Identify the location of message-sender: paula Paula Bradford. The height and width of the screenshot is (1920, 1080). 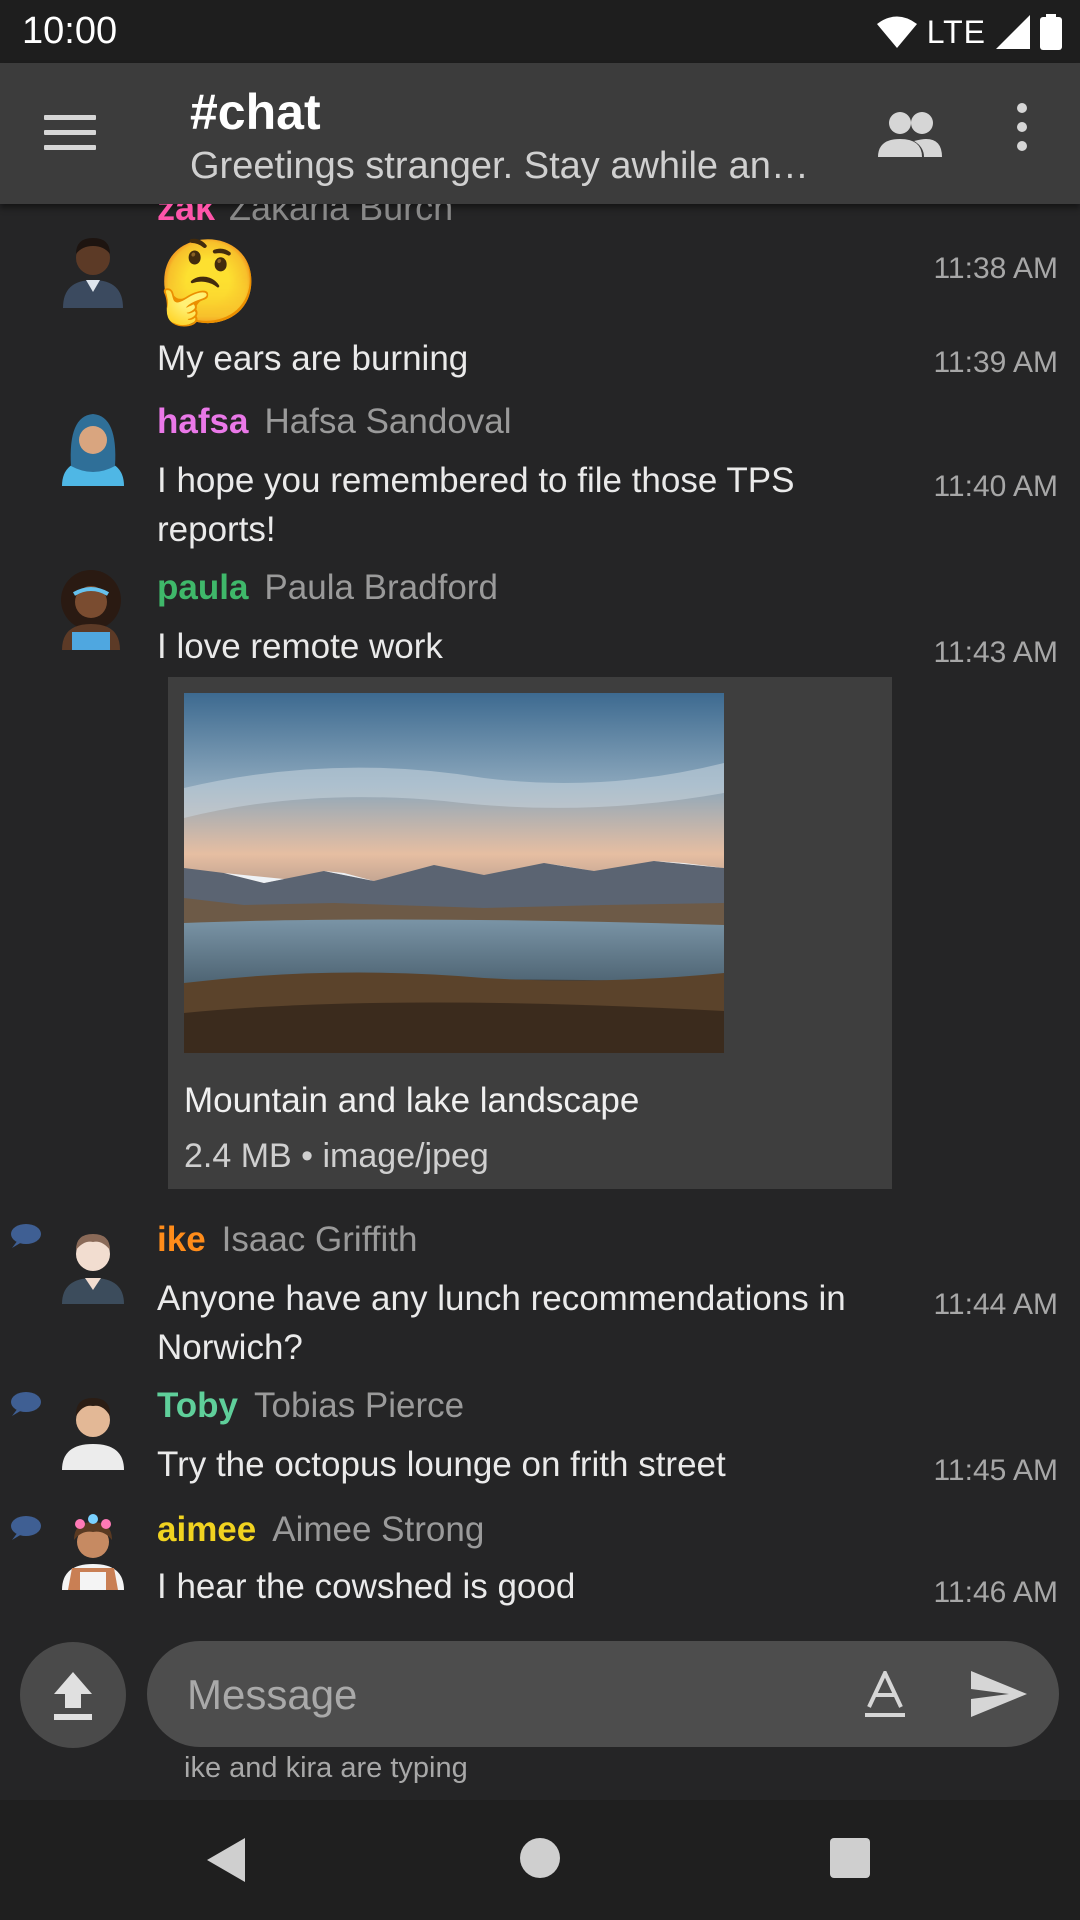
(327, 588).